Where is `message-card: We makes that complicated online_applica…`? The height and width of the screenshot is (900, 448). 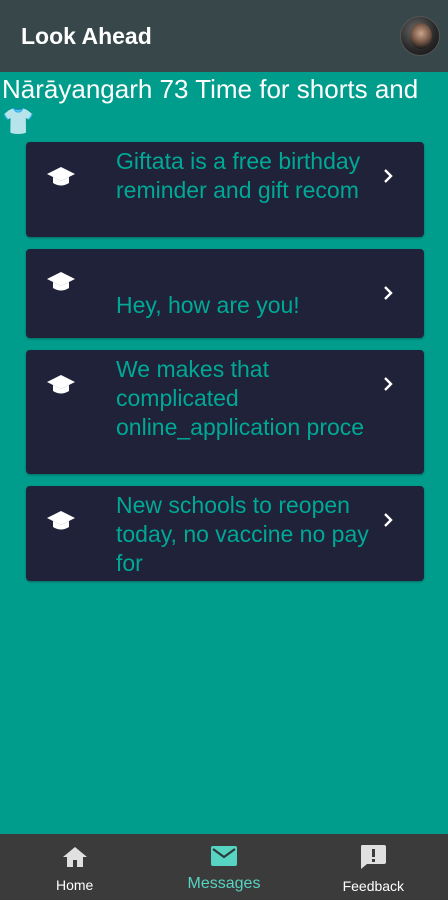 message-card: We makes that complicated online_applica… is located at coordinates (225, 412).